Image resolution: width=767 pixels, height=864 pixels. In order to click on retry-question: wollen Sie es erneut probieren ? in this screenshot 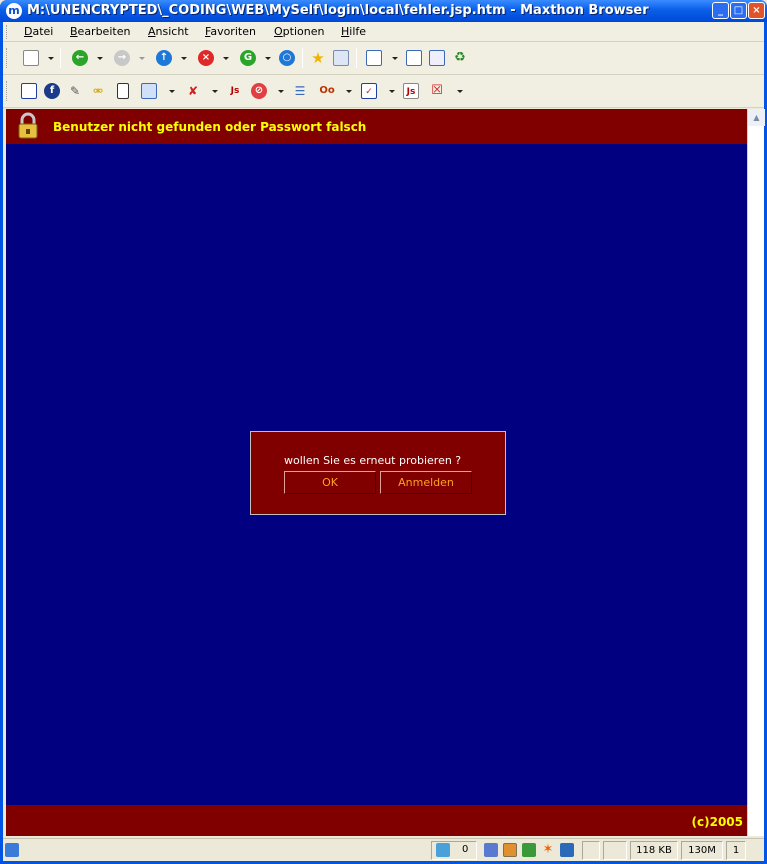, I will do `click(373, 460)`.